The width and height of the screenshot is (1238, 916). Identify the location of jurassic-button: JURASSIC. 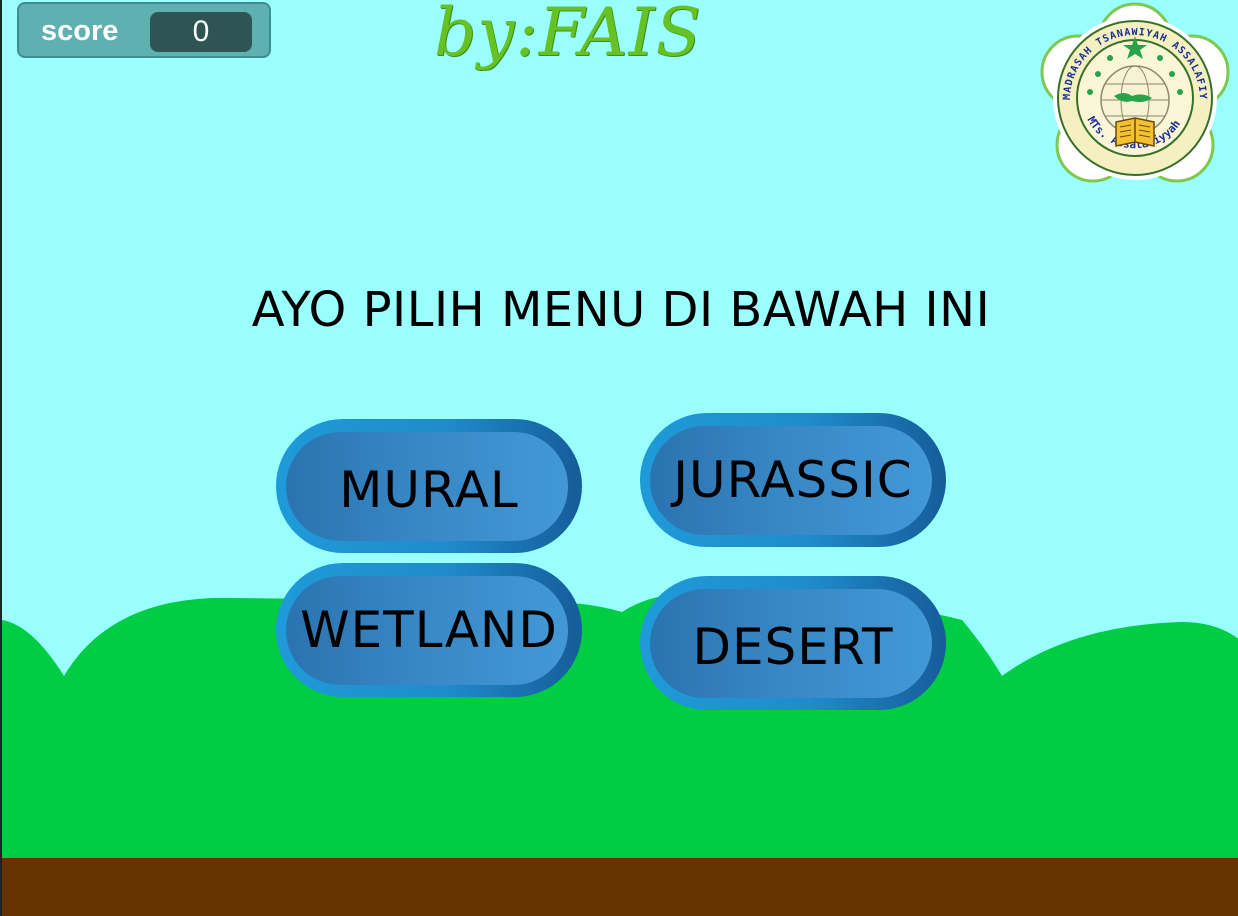
(793, 480).